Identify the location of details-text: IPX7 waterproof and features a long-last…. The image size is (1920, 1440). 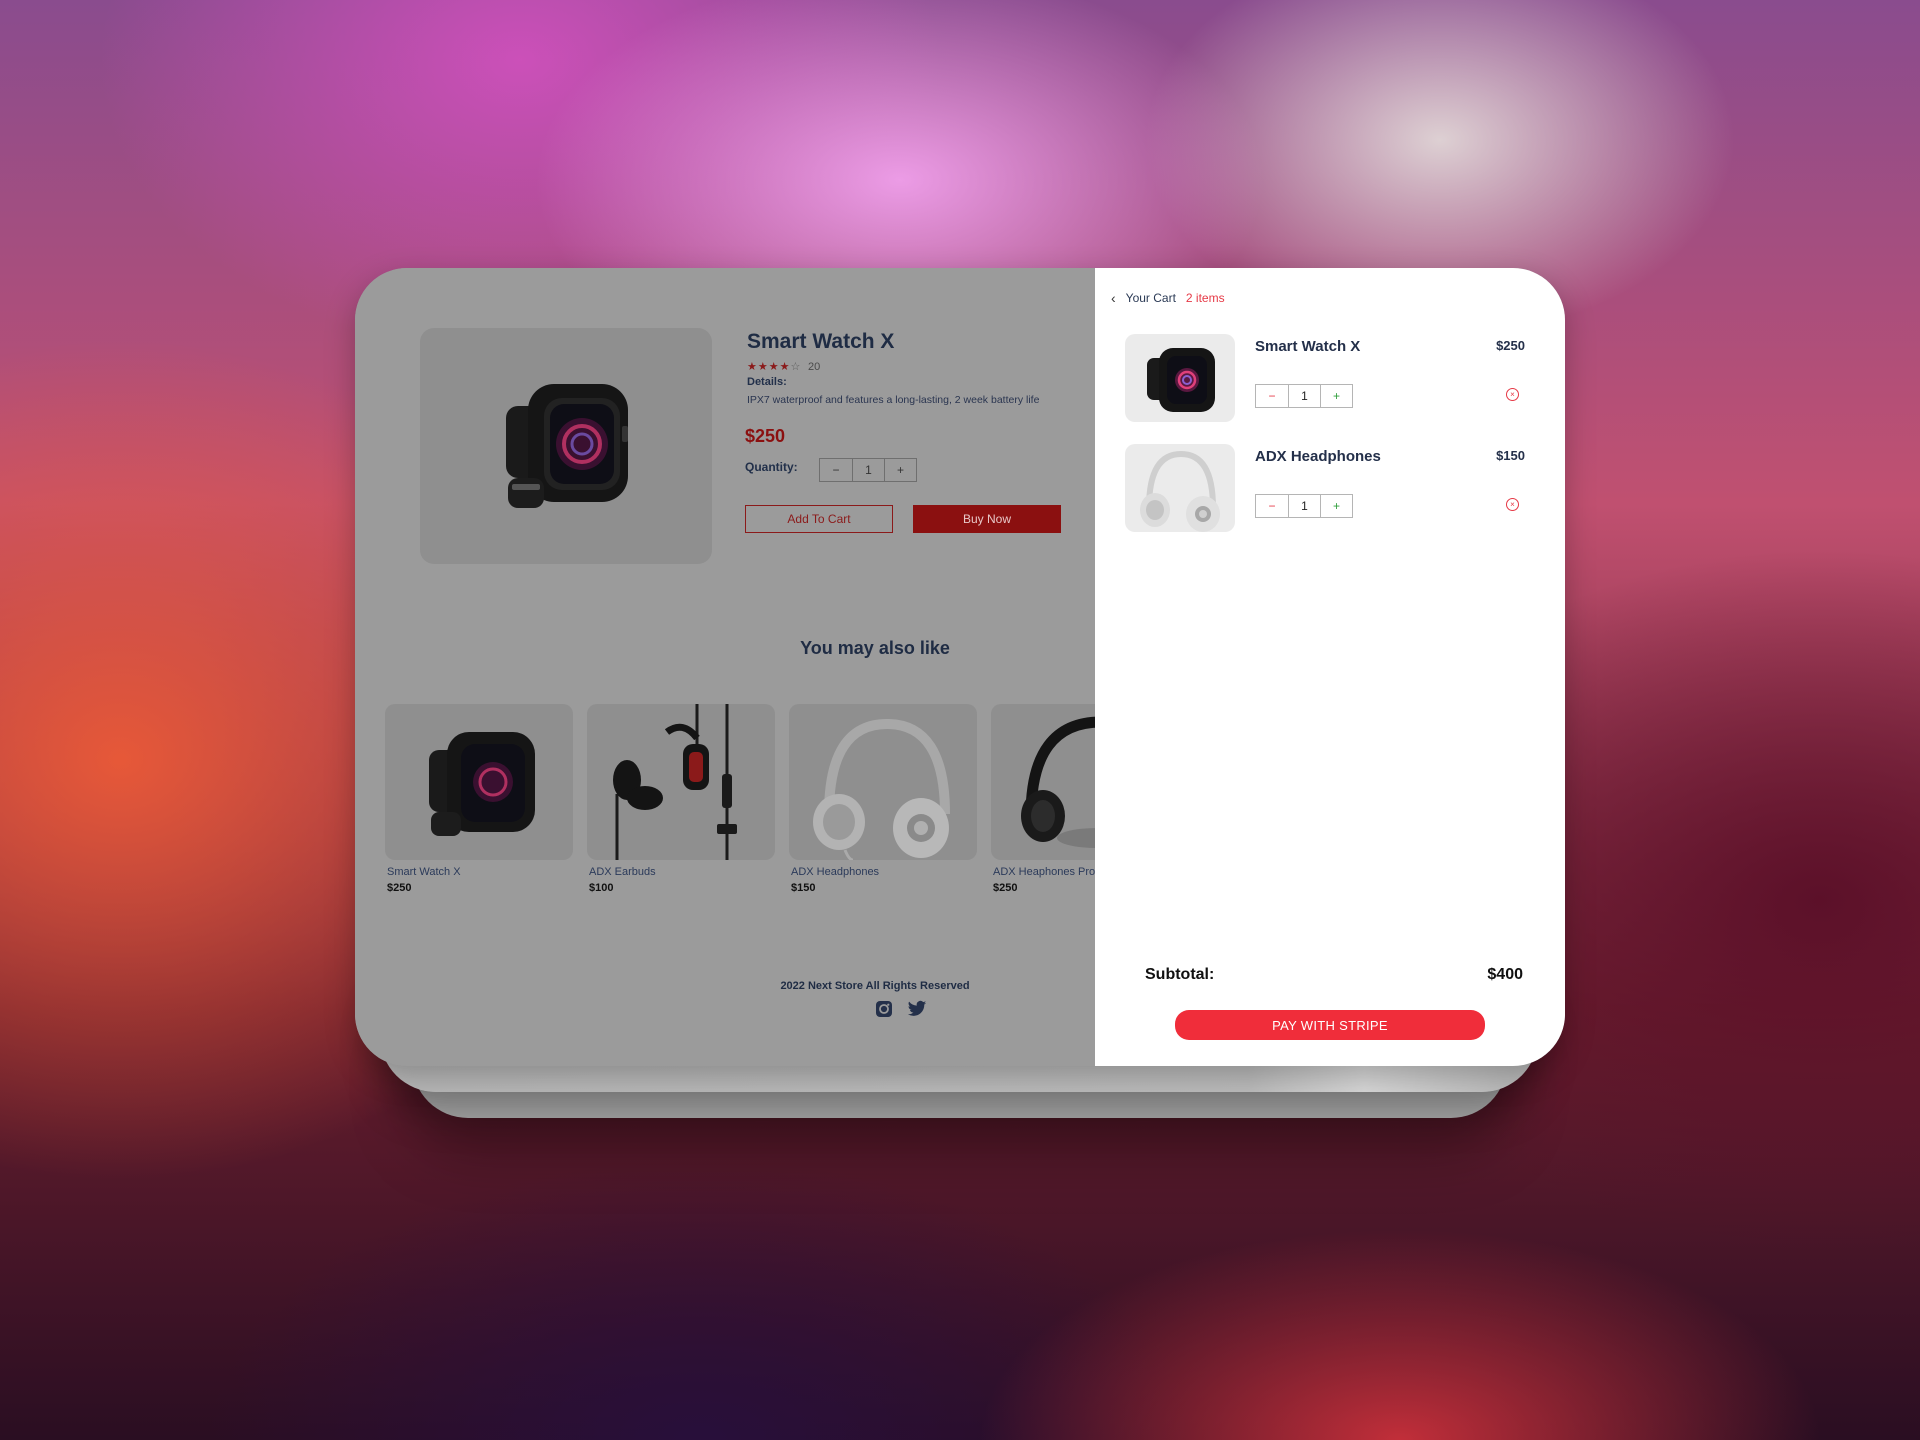
(893, 400).